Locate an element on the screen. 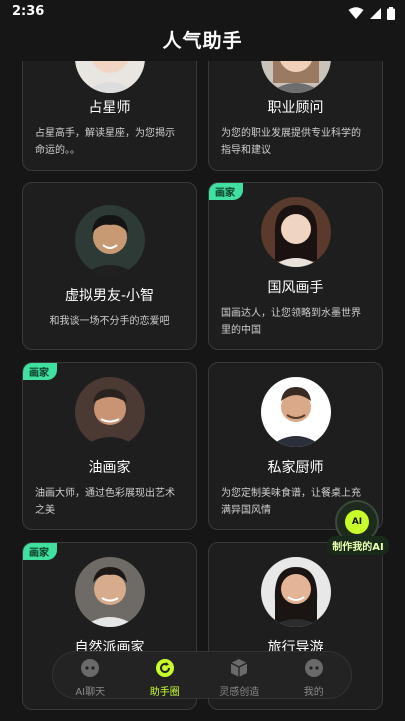  app-header: 人气助手 is located at coordinates (202, 42).